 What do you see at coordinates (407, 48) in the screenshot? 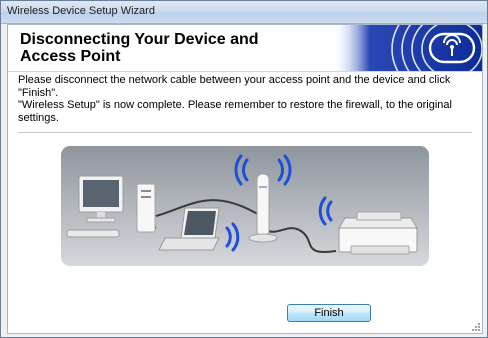
I see `wireless-logo-icon` at bounding box center [407, 48].